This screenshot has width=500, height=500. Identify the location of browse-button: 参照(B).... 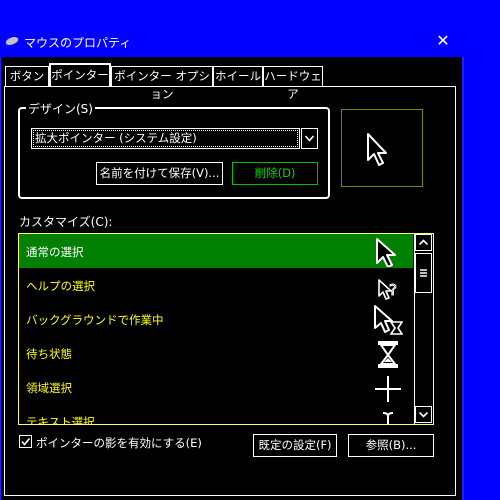
(391, 445).